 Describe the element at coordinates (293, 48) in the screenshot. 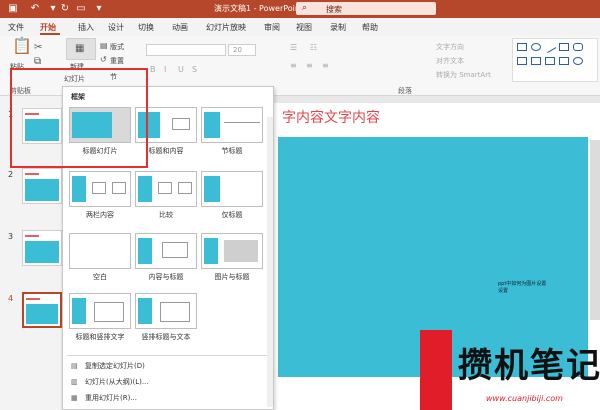

I see `bullets-icon: ☰` at that location.